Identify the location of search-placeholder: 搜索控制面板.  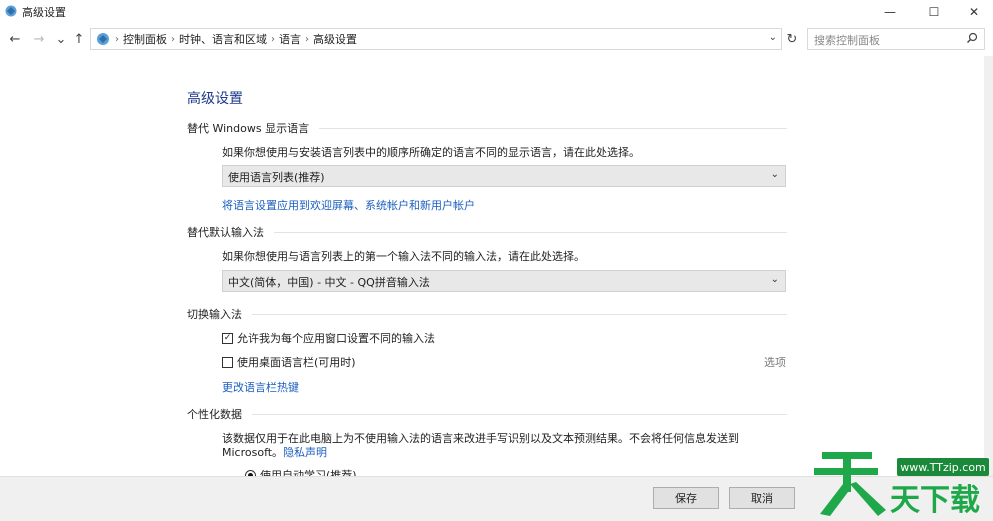
(847, 40).